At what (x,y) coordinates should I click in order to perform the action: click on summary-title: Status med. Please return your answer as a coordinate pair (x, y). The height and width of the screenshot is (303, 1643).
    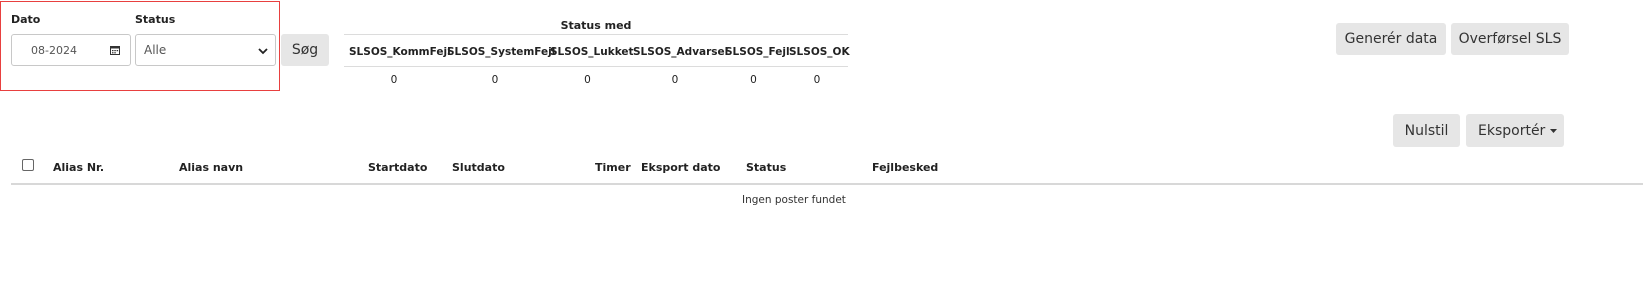
    Looking at the image, I should click on (596, 25).